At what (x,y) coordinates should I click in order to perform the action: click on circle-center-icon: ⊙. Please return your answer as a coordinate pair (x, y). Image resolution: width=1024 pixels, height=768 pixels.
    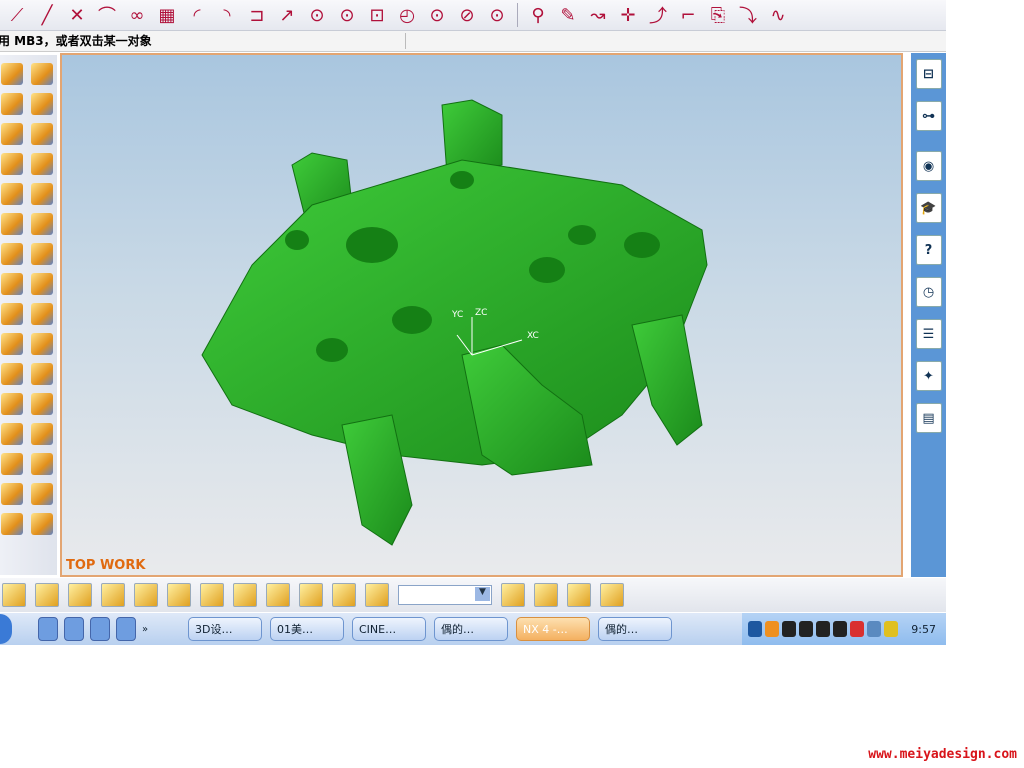
    Looking at the image, I should click on (317, 15).